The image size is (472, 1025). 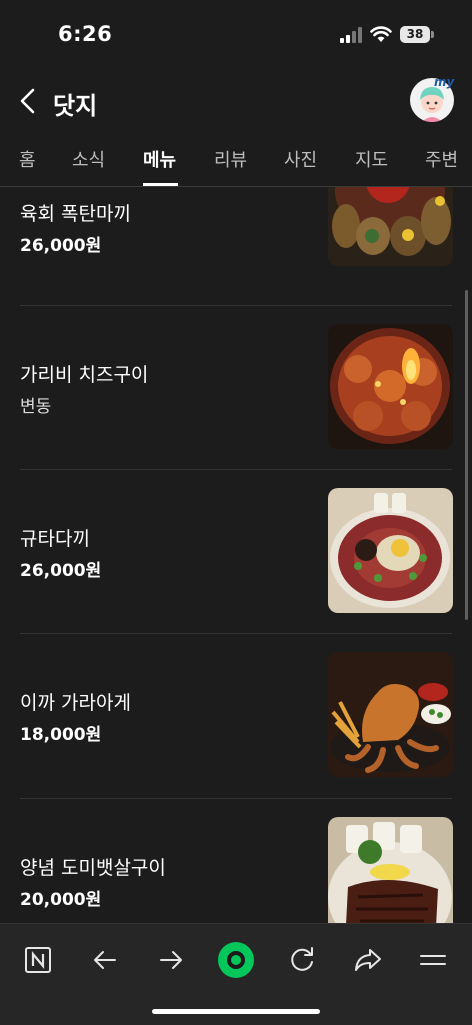 I want to click on page-title: 닷지, so click(x=75, y=106).